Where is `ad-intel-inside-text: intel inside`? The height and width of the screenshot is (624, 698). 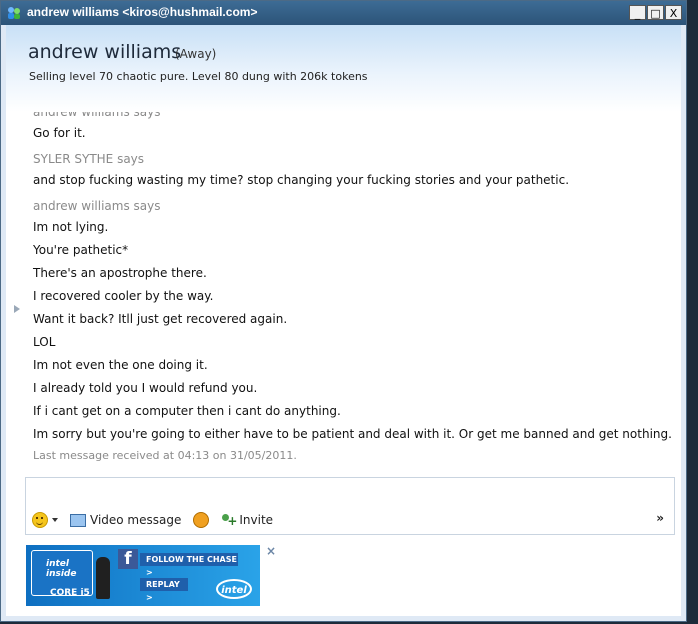
ad-intel-inside-text: intel inside is located at coordinates (61, 569).